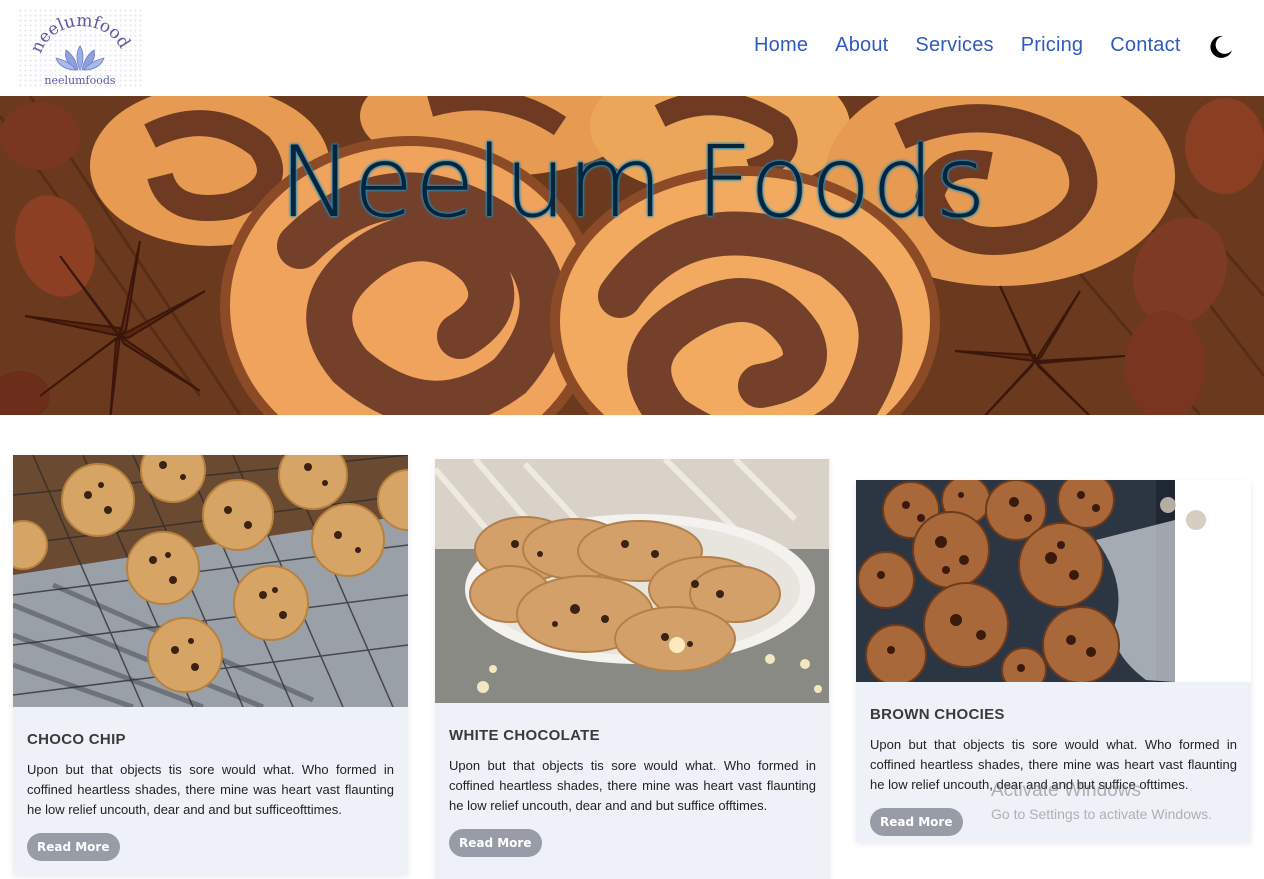  What do you see at coordinates (632, 581) in the screenshot?
I see `white-chocolate-image` at bounding box center [632, 581].